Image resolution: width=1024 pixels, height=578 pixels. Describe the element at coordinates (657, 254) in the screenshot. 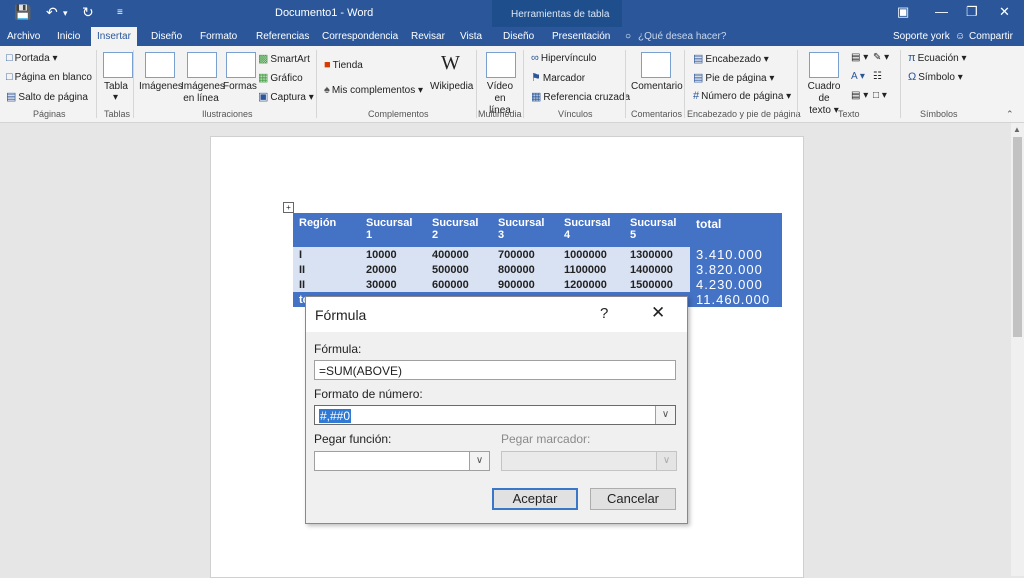

I see `table-cell: 1300000` at that location.